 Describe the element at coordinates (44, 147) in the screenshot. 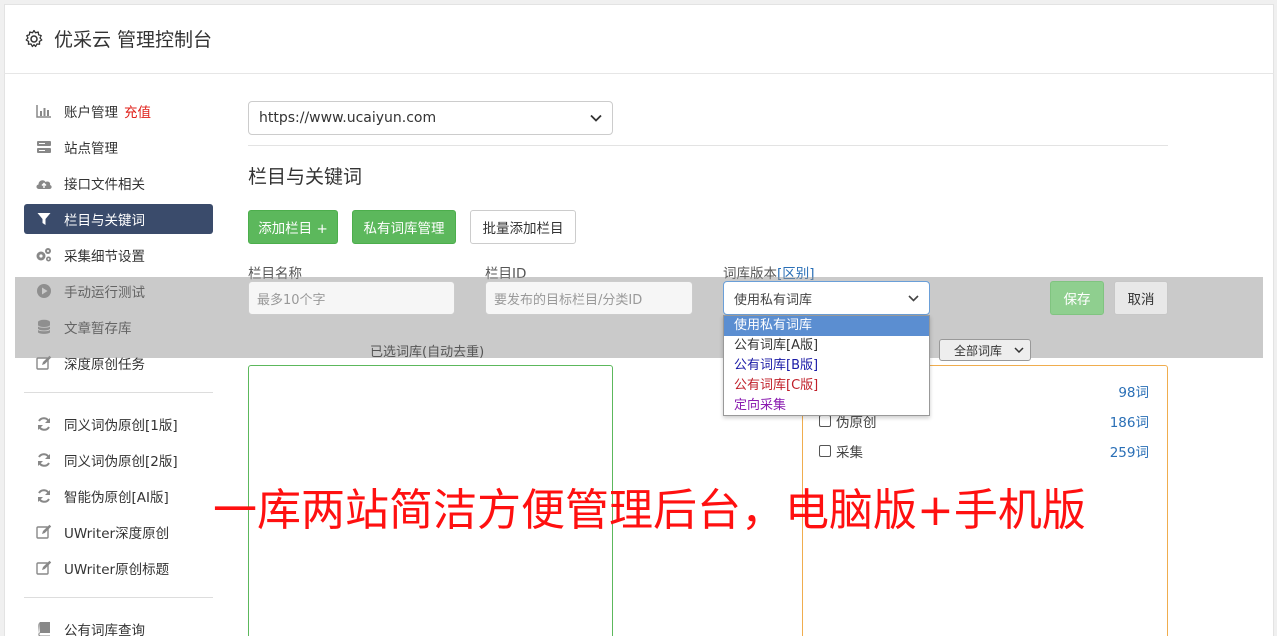

I see `server-icon` at that location.